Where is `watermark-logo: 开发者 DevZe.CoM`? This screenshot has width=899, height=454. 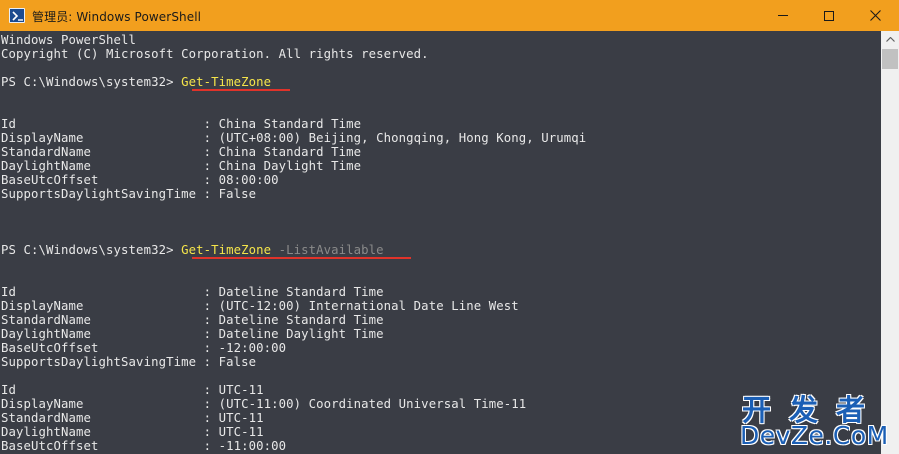
watermark-logo: 开发者 DevZe.CoM is located at coordinates (816, 418).